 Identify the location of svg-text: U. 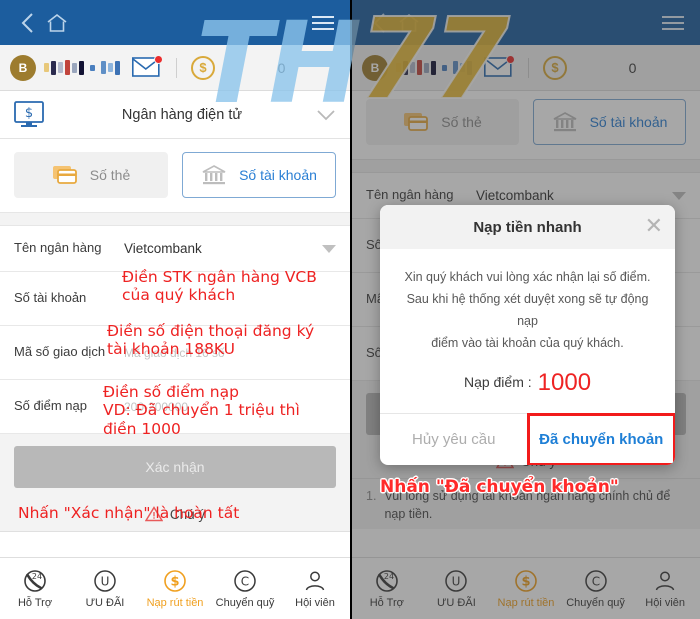
(105, 581).